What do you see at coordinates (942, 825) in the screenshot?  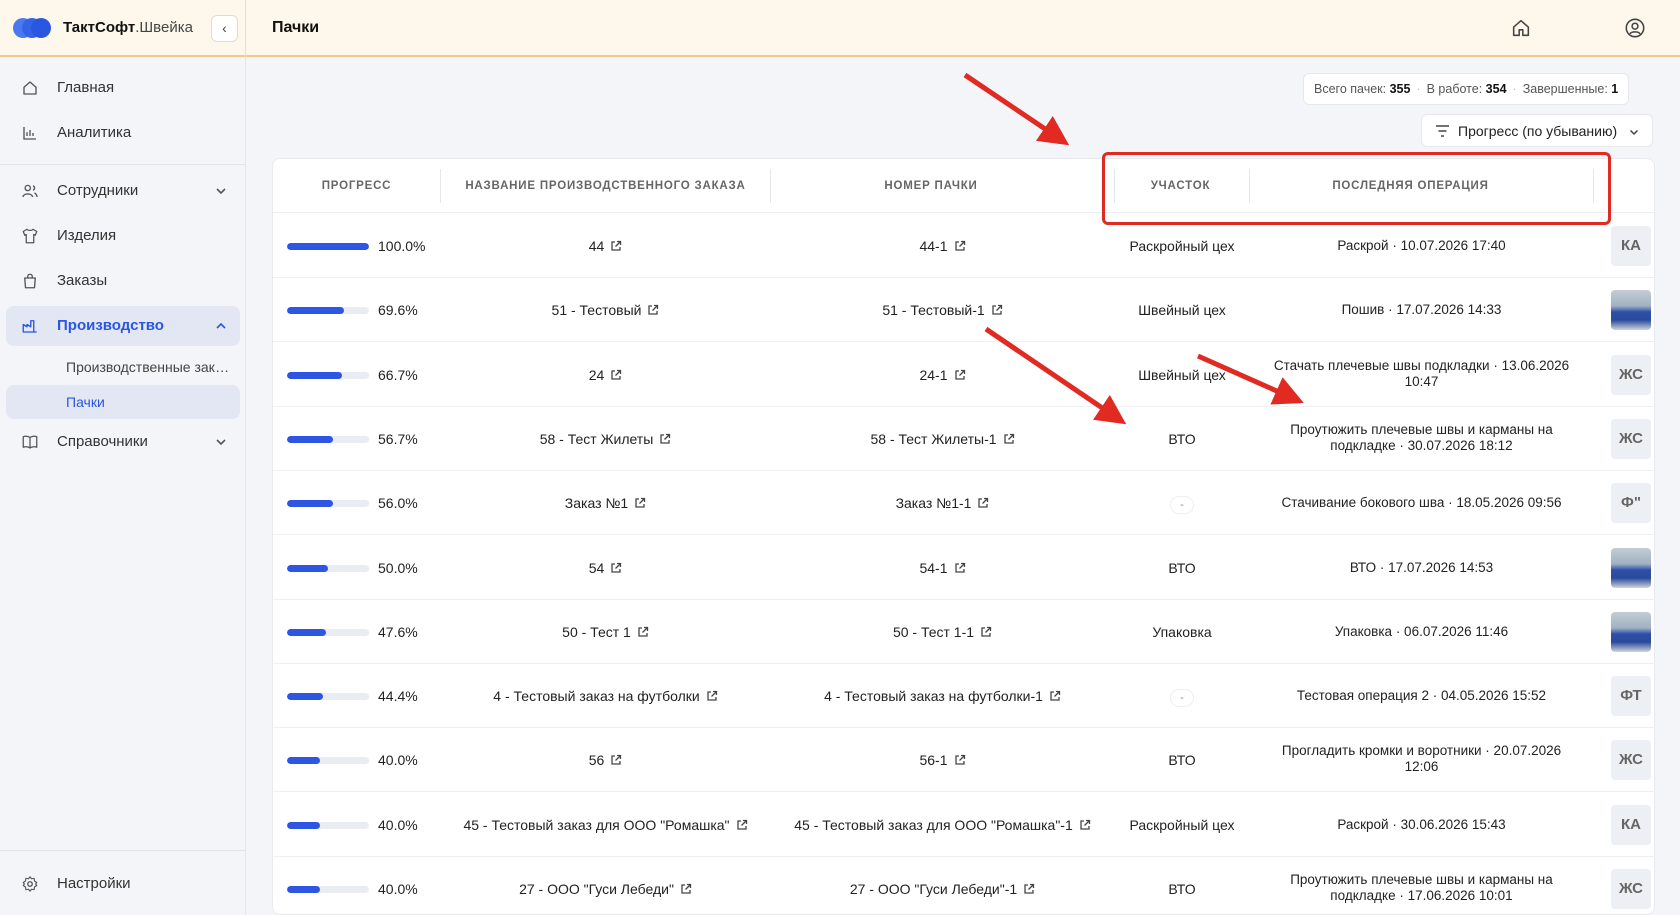 I see `batch-number-link: 45 - Тестовый заказ для ООО "Ромашка"-1` at bounding box center [942, 825].